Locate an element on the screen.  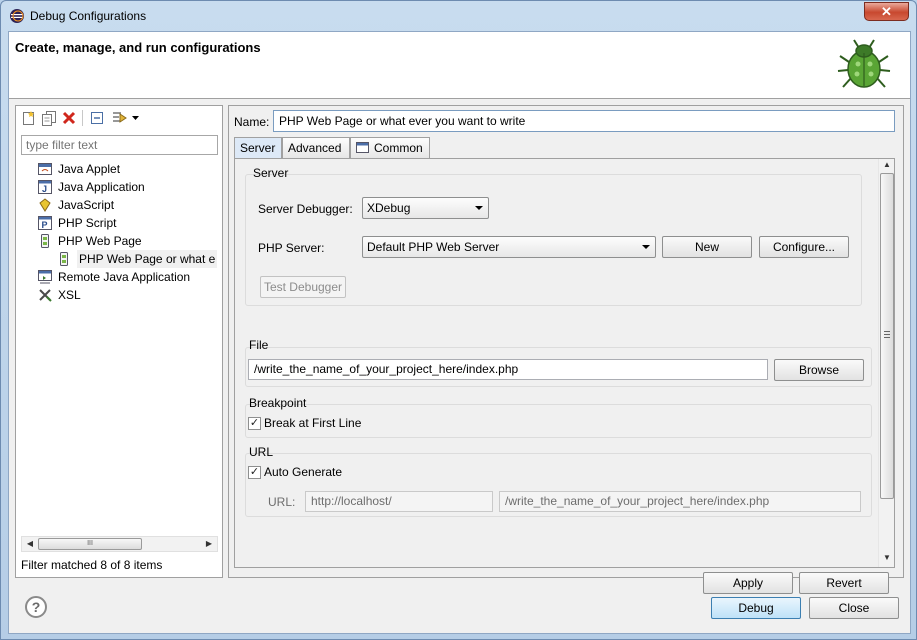
php-web-page-icon is located at coordinates (45, 241).